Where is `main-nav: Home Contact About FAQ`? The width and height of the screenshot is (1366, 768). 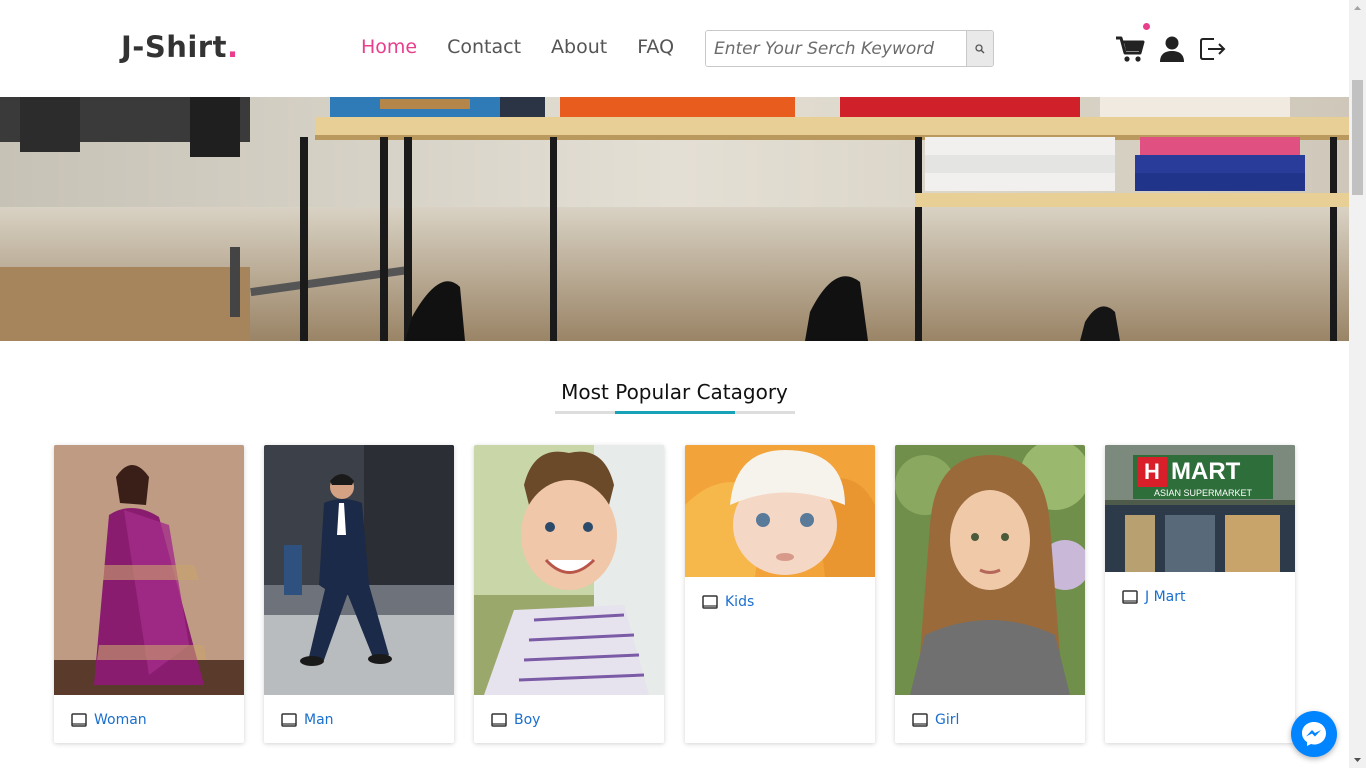 main-nav: Home Contact About FAQ is located at coordinates (532, 47).